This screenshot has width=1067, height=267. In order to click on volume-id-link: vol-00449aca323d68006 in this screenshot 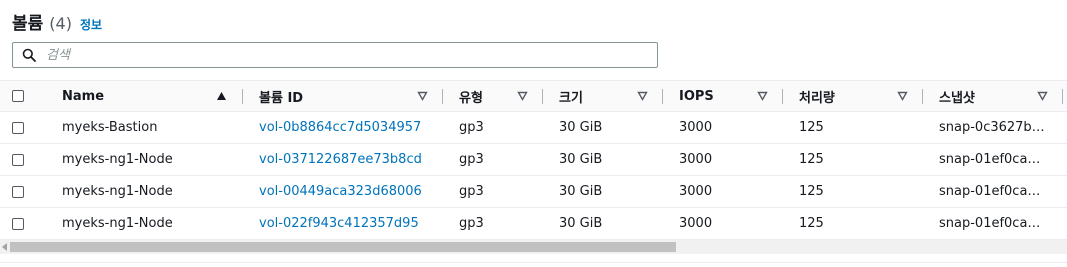, I will do `click(340, 191)`.